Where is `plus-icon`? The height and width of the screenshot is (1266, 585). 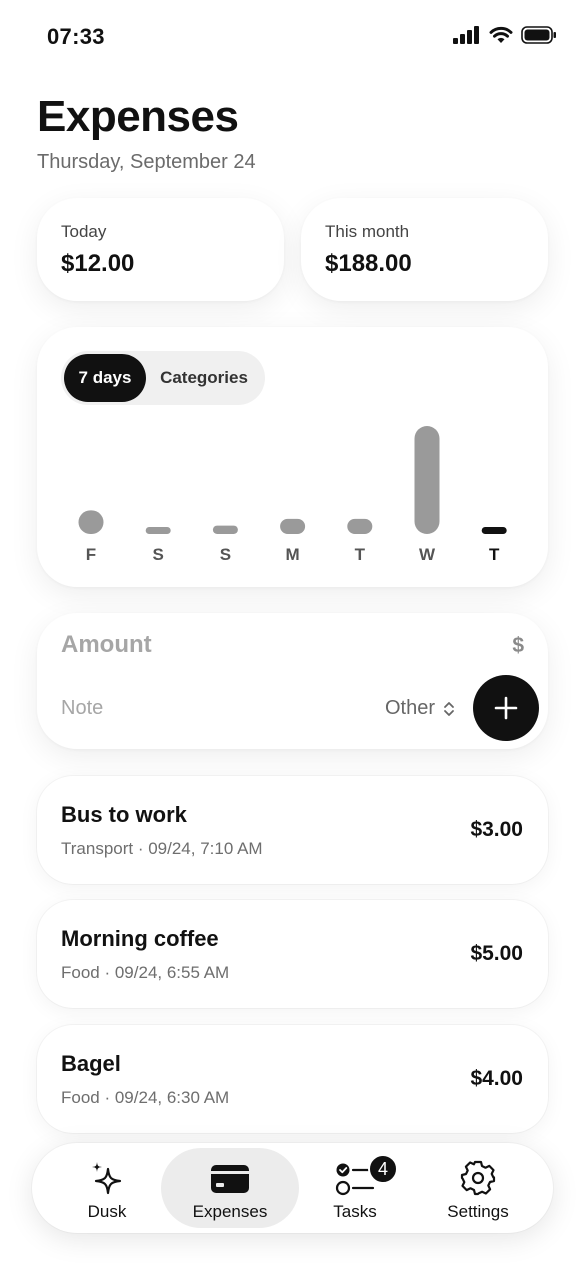
plus-icon is located at coordinates (506, 708).